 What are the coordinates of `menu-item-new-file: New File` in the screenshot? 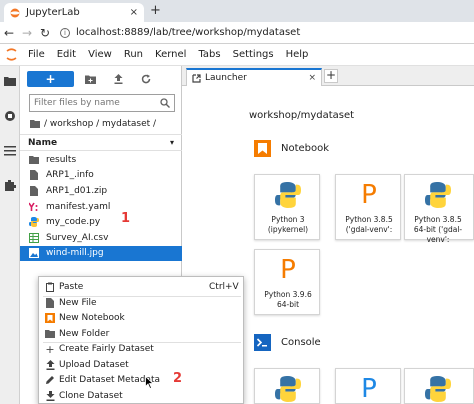 It's located at (142, 303).